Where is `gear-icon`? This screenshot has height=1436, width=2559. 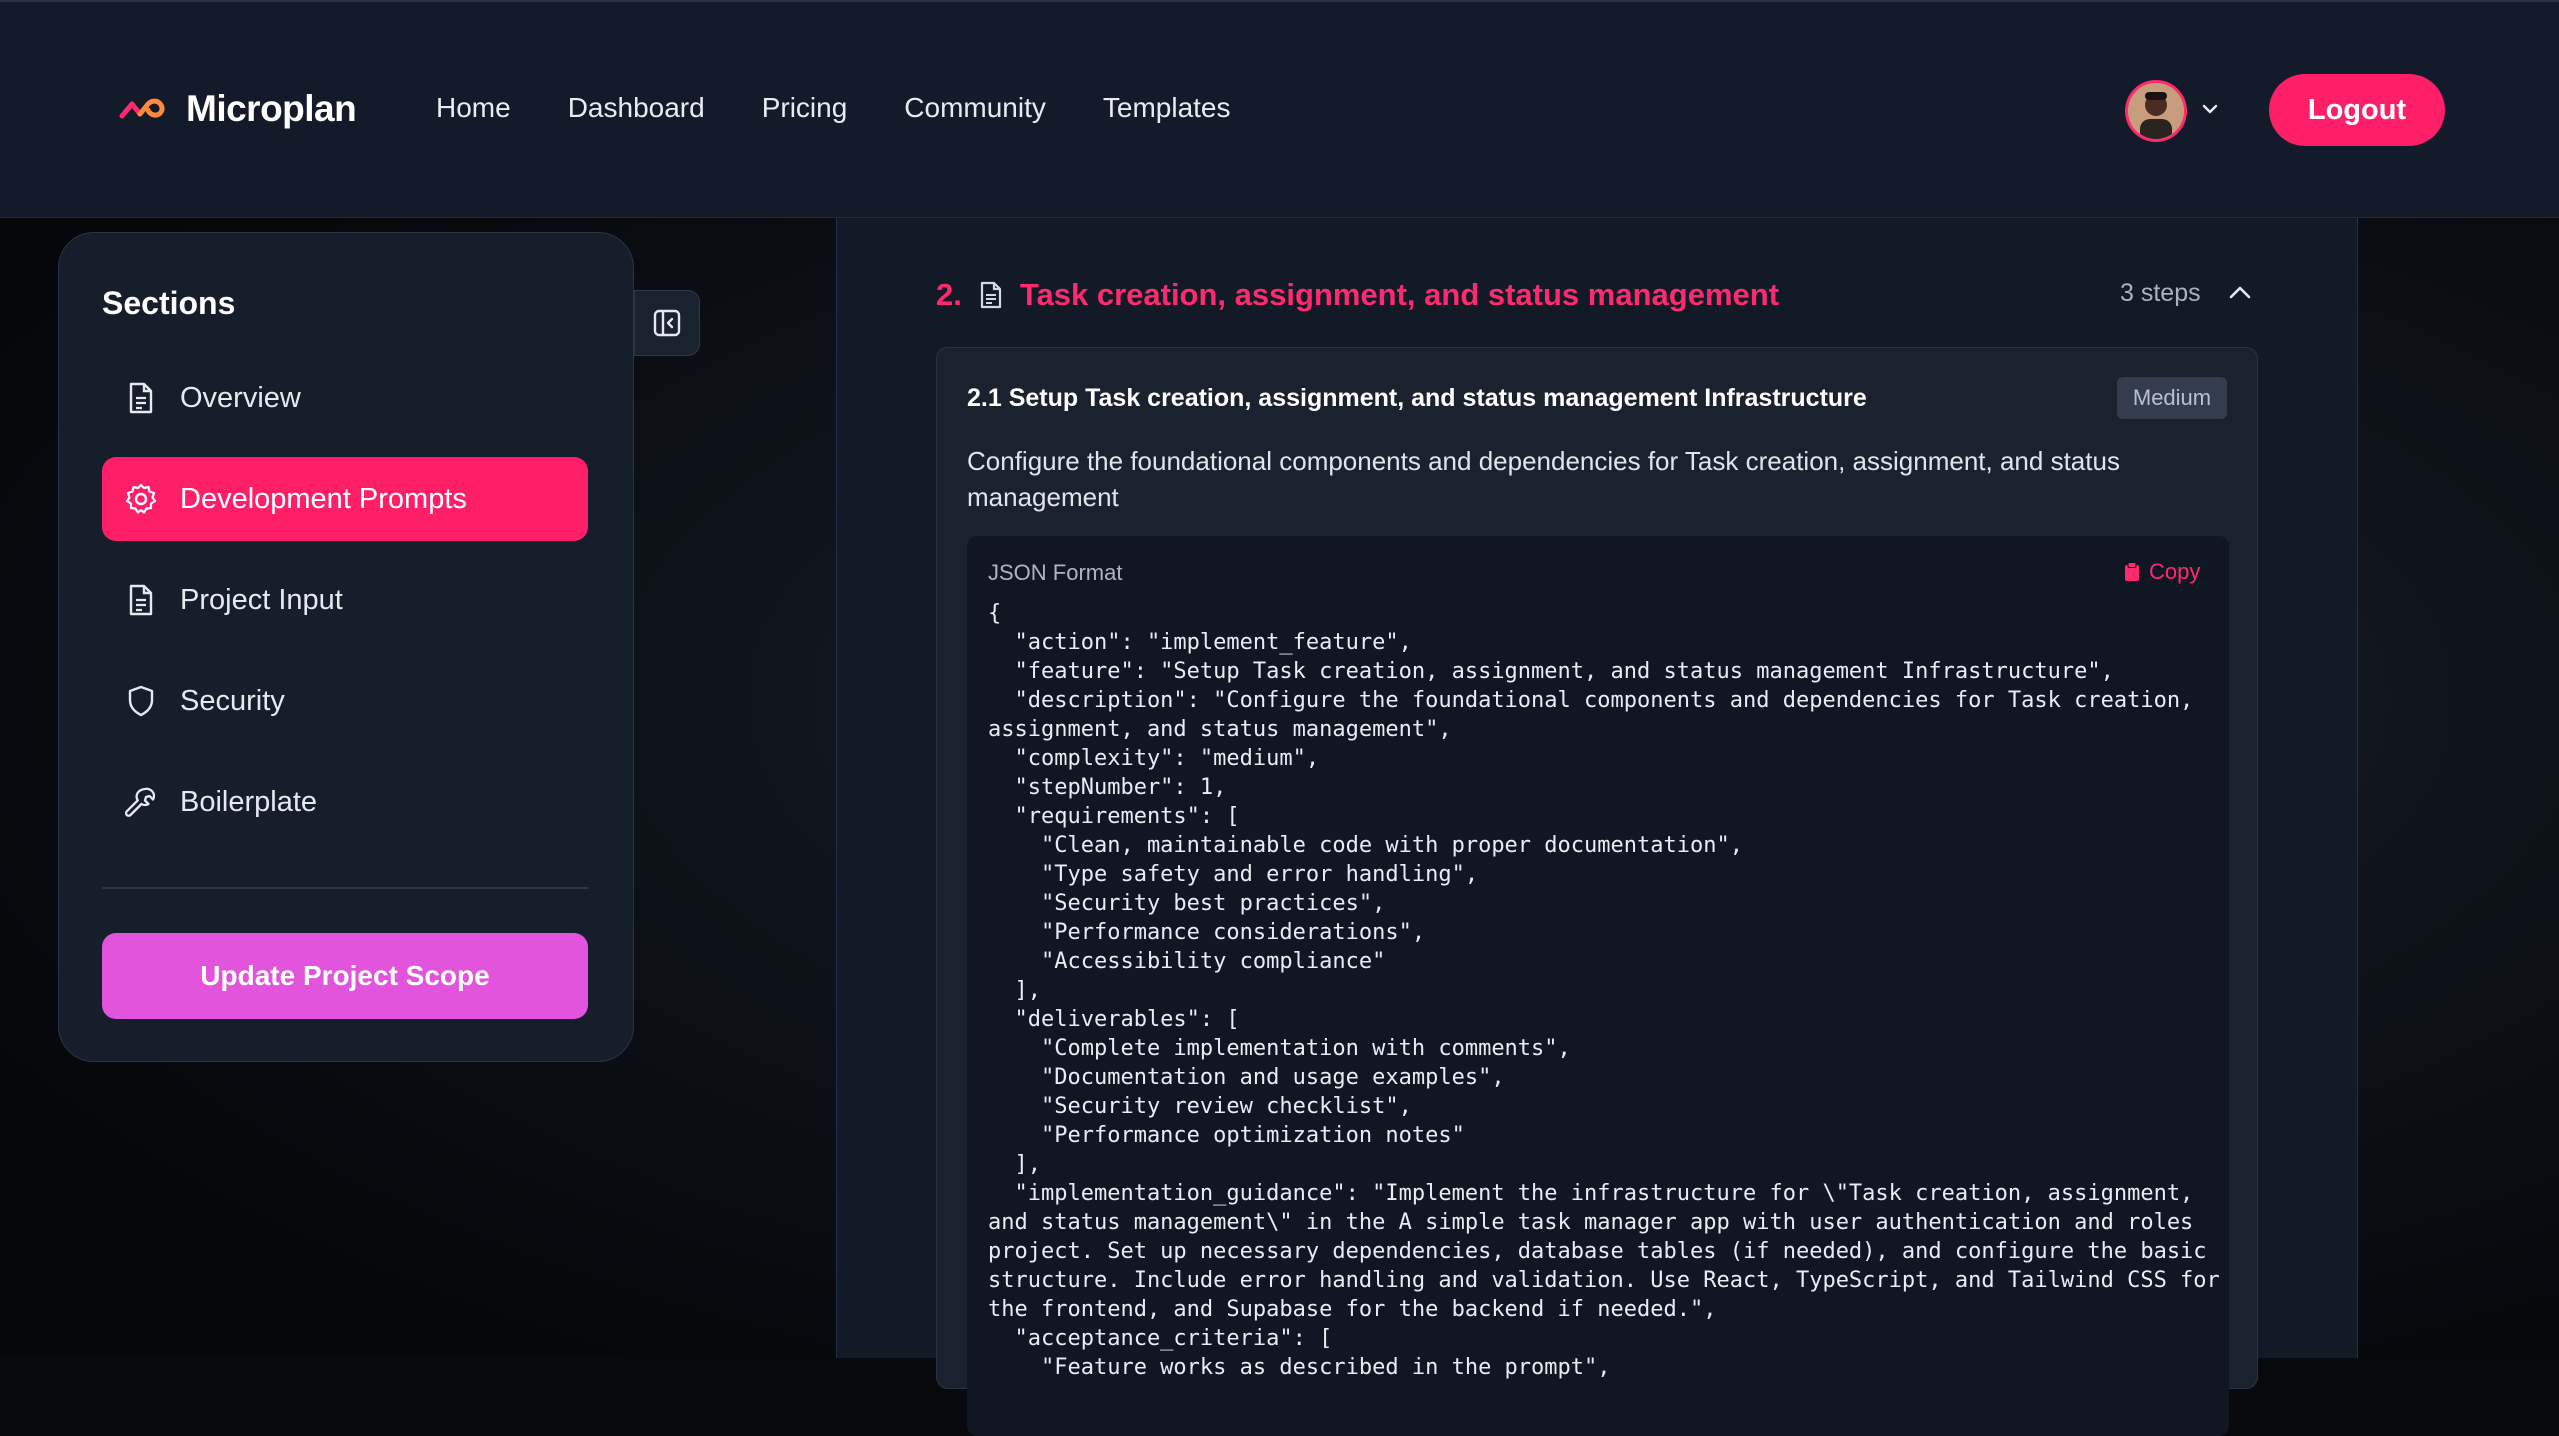
gear-icon is located at coordinates (141, 498).